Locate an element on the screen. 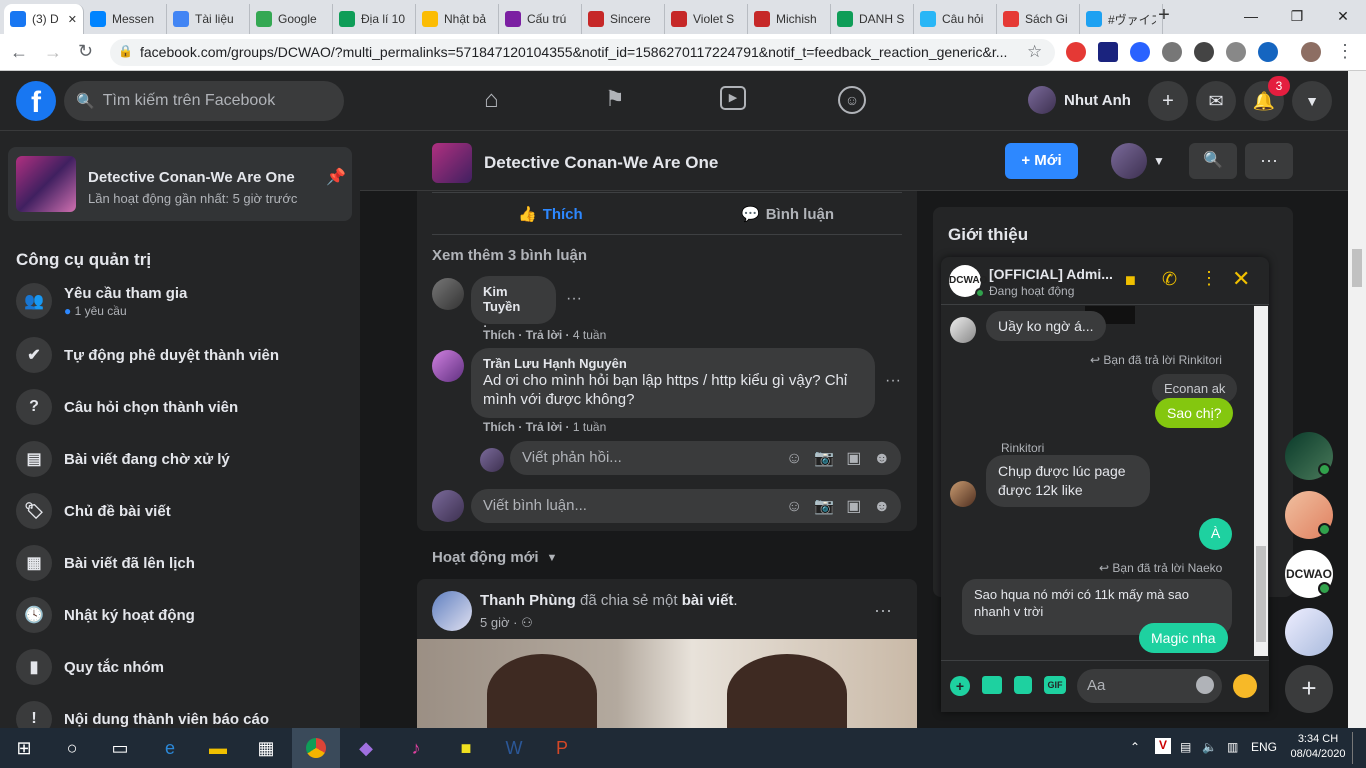  sticker-icon is located at coordinates (1023, 685).